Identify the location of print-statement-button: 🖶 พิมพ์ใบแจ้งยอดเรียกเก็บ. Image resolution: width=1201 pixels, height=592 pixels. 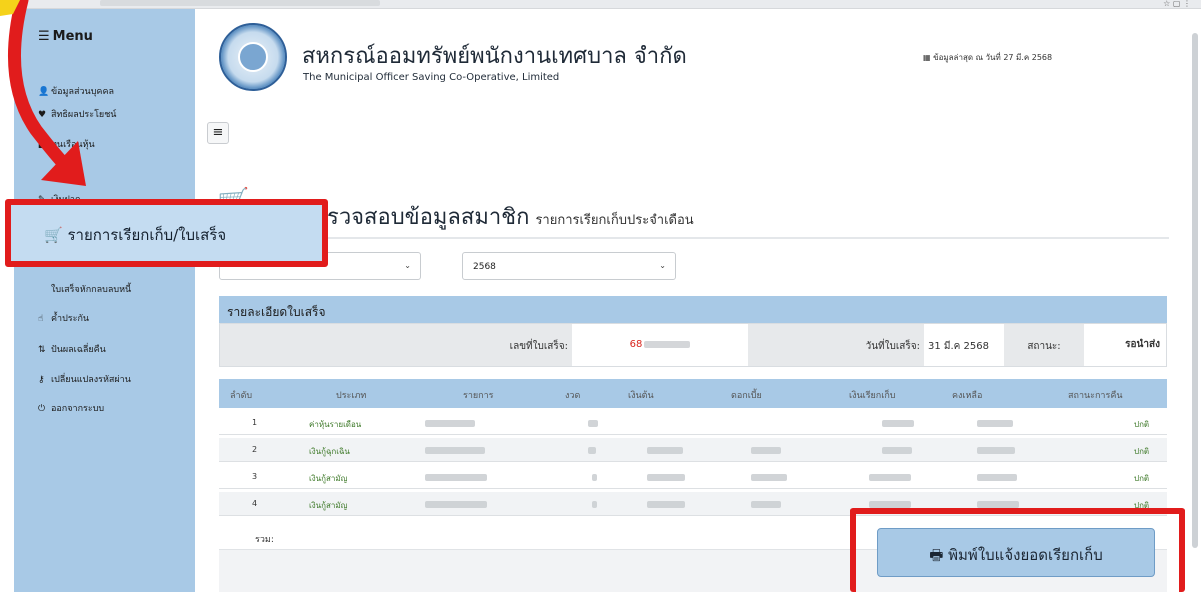
(1016, 552).